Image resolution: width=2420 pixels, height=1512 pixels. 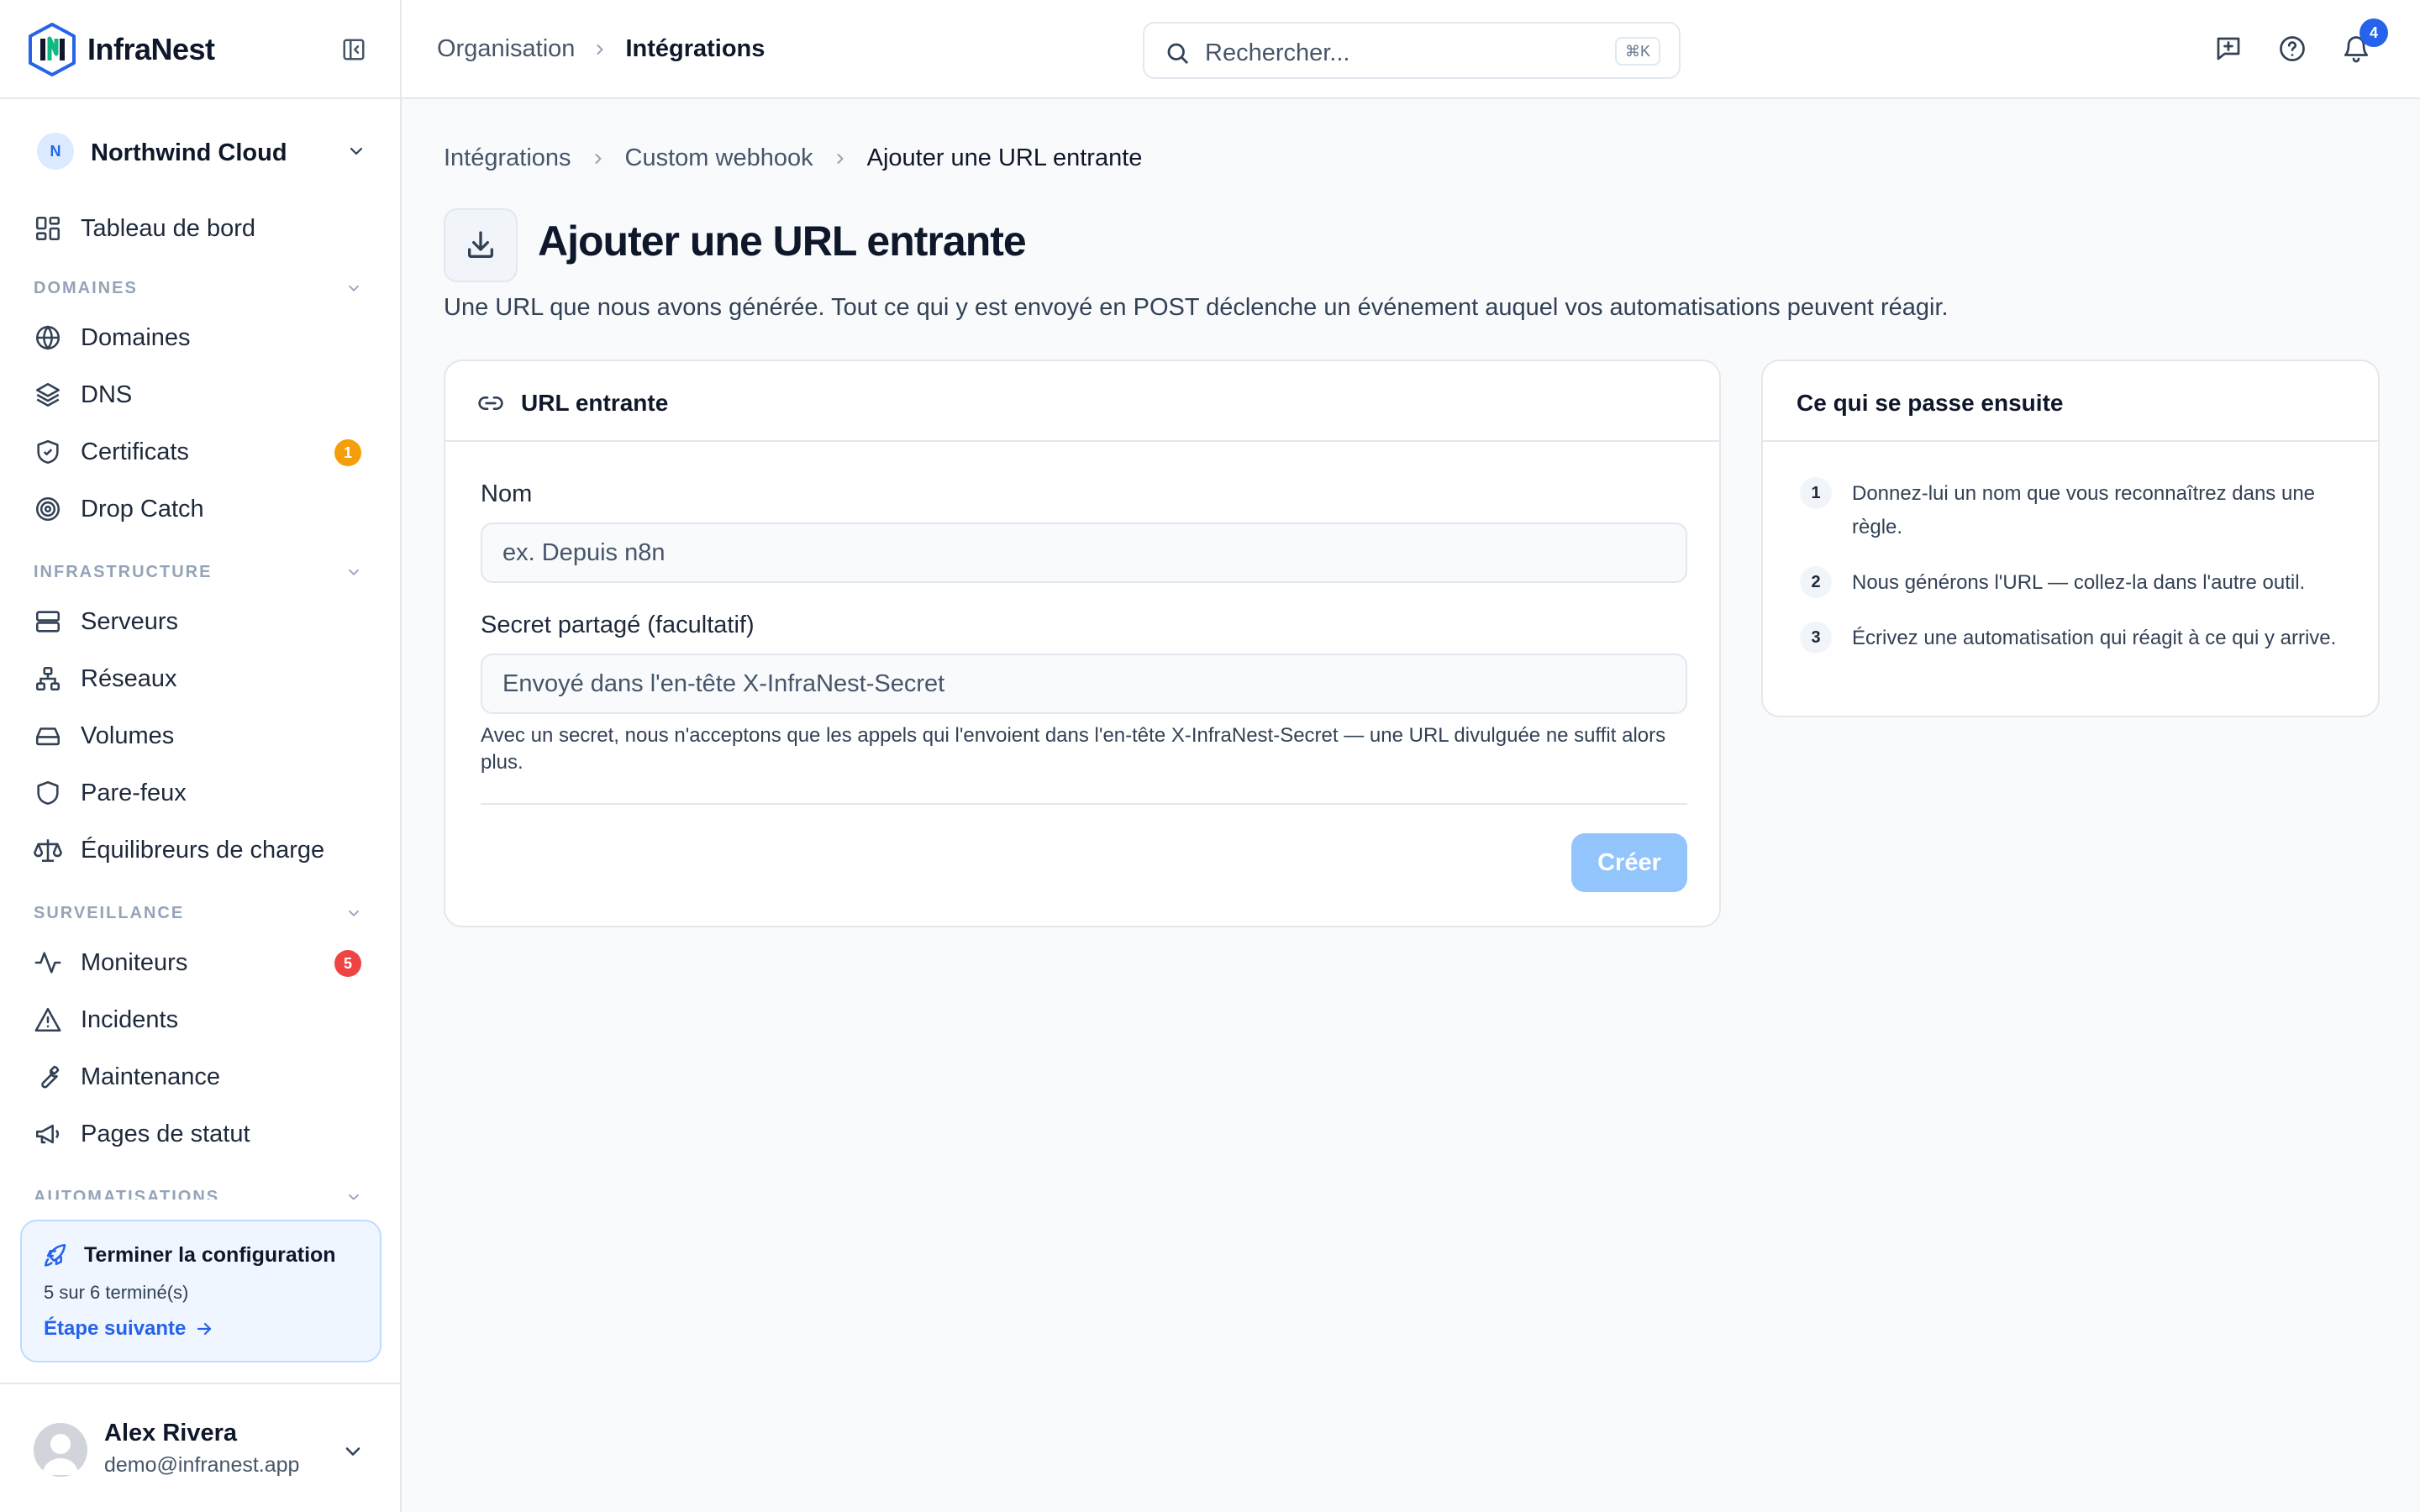 I want to click on sidebar-item-firewalls: Pare-feux, so click(x=202, y=792).